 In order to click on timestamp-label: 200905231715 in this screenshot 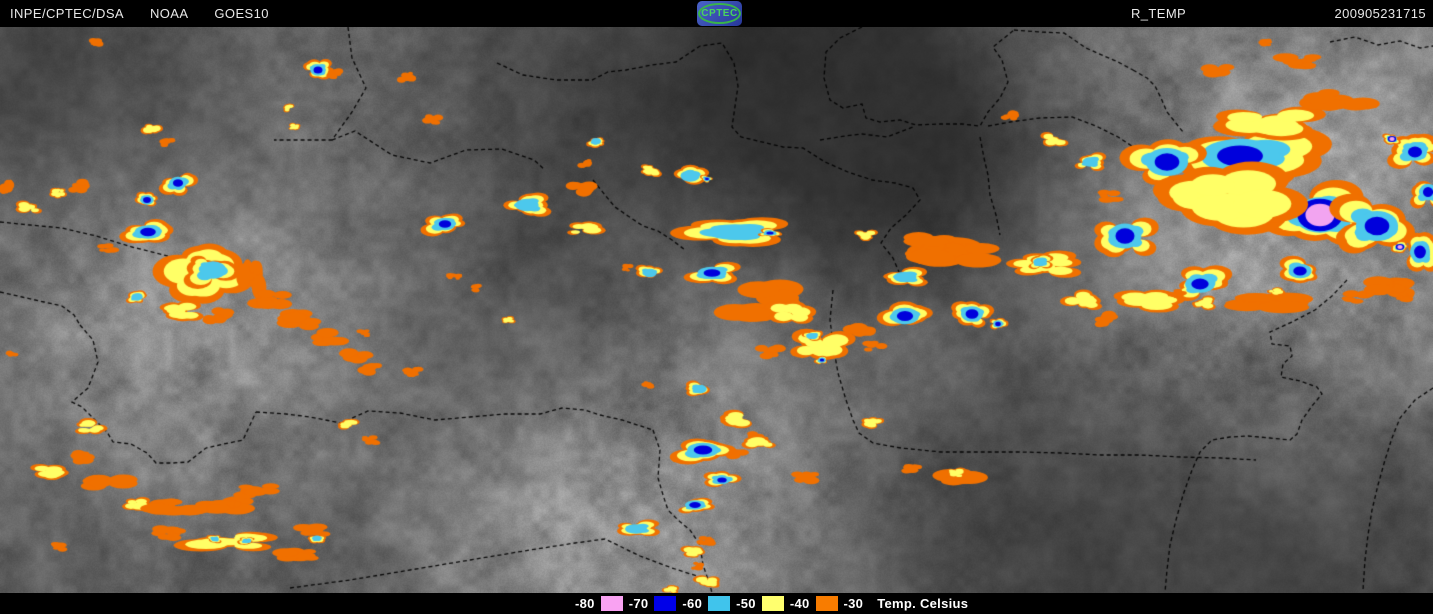, I will do `click(1380, 13)`.